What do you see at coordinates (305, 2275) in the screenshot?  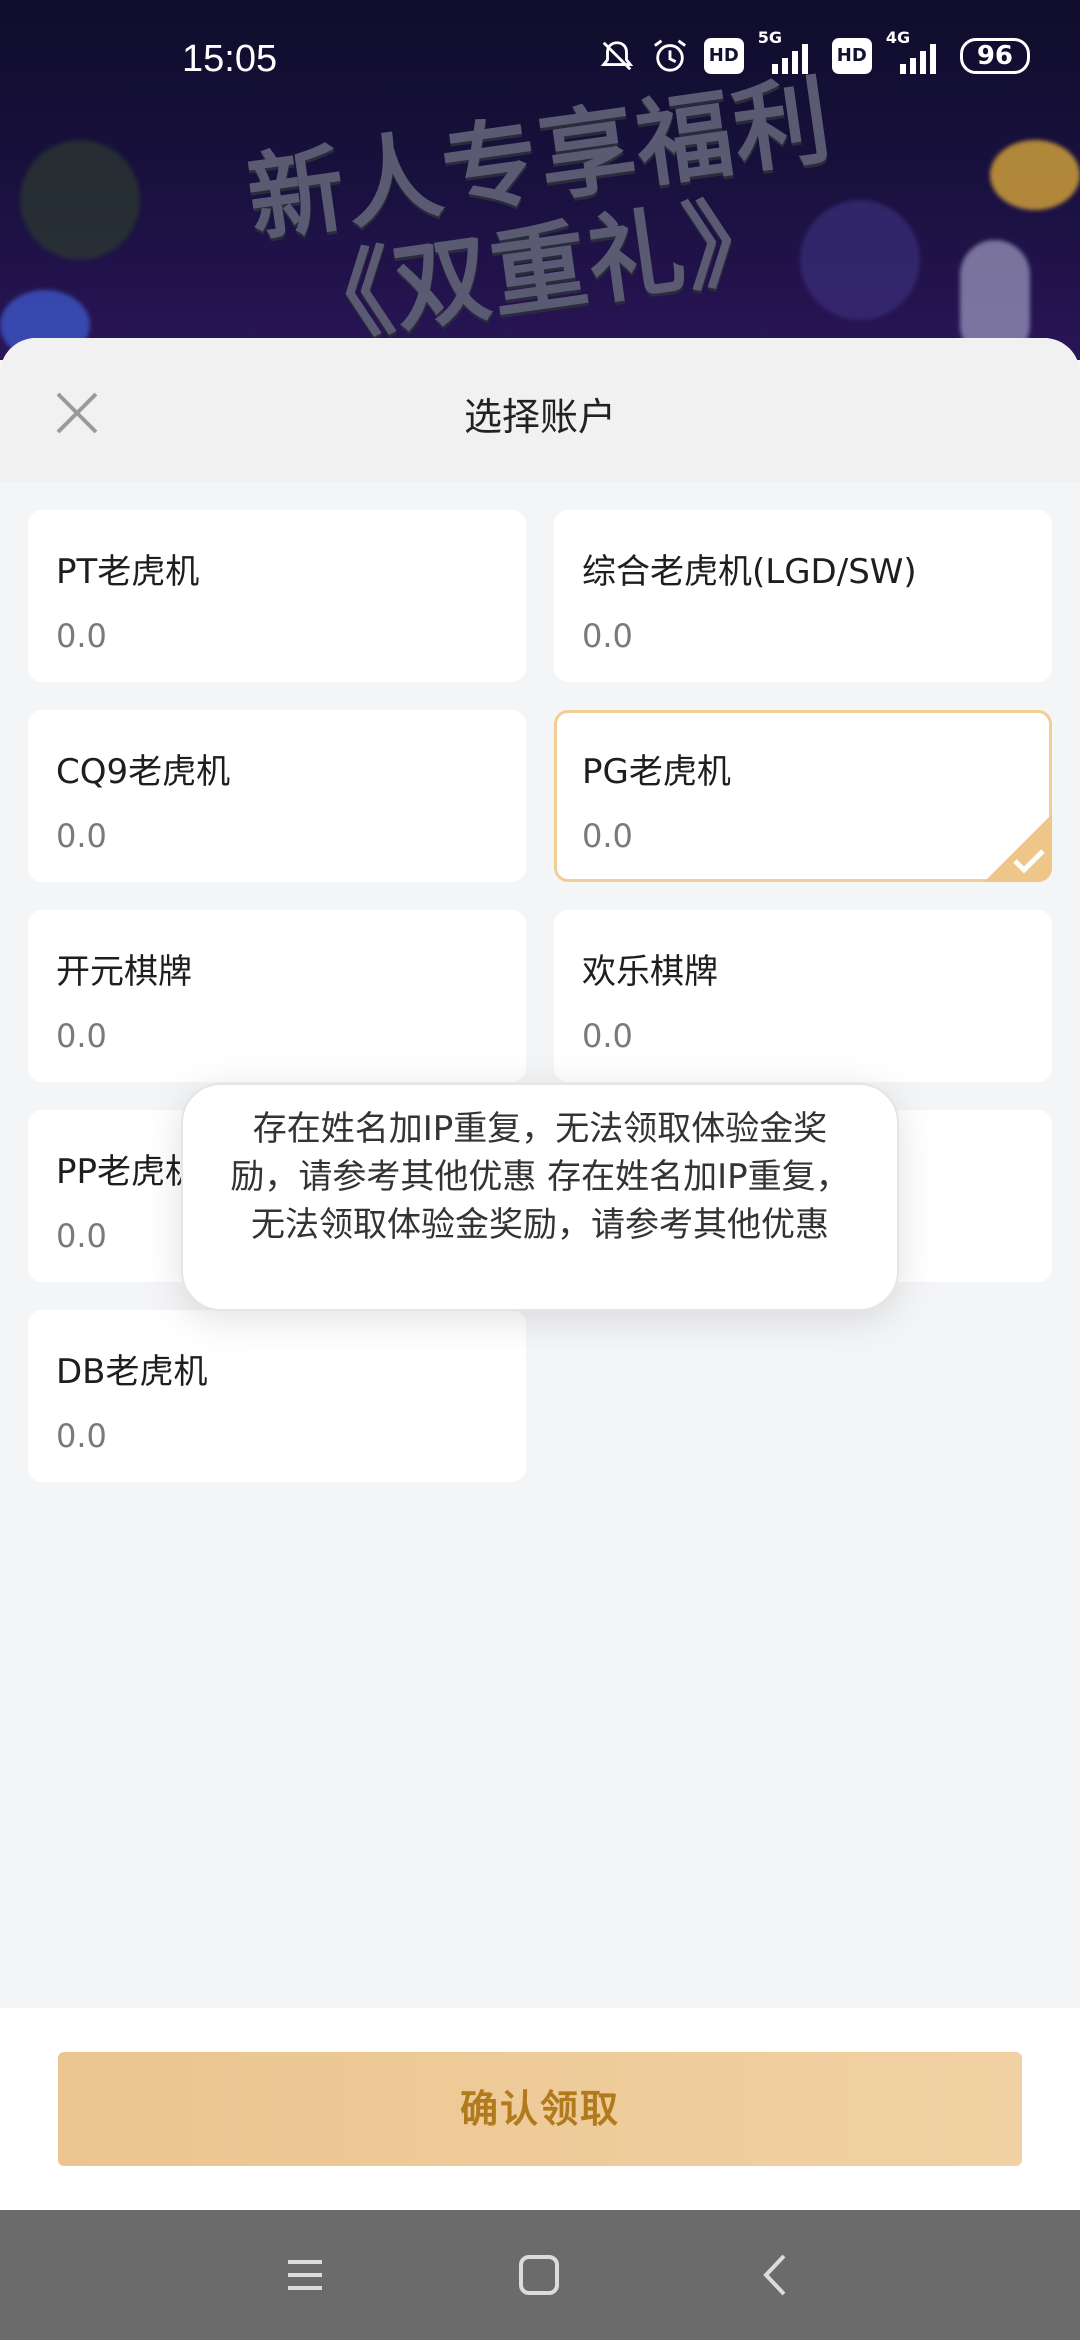 I see `menu-icon` at bounding box center [305, 2275].